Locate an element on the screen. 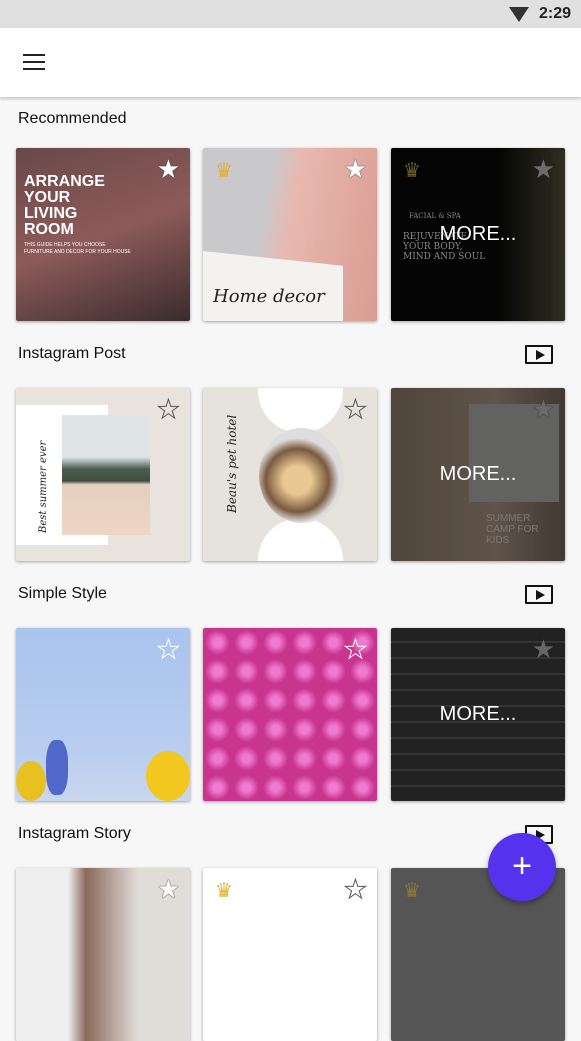 The width and height of the screenshot is (581, 1041). section-title: Instagram Story is located at coordinates (74, 833).